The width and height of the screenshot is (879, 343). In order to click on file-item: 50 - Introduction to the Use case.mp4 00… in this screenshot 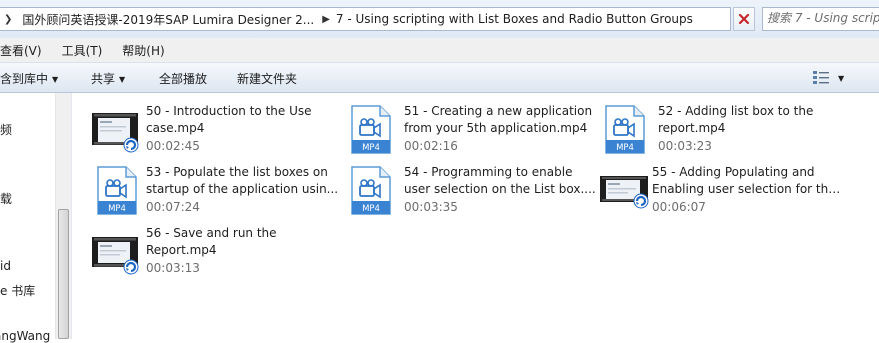, I will do `click(215, 132)`.